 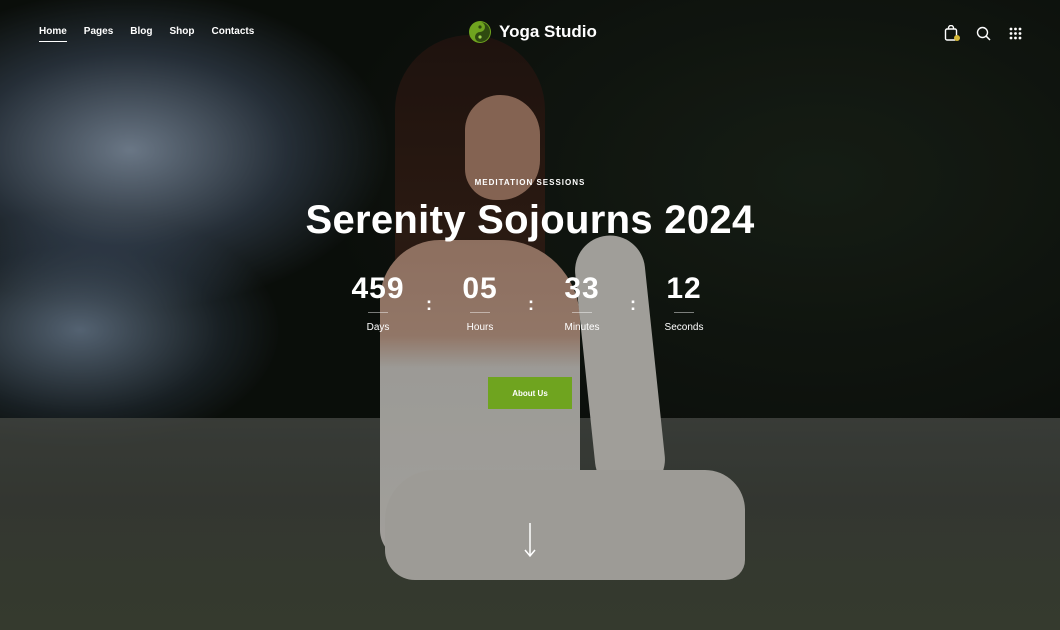 What do you see at coordinates (530, 182) in the screenshot?
I see `hero-eyebrow: MEDITATION SESSIONS` at bounding box center [530, 182].